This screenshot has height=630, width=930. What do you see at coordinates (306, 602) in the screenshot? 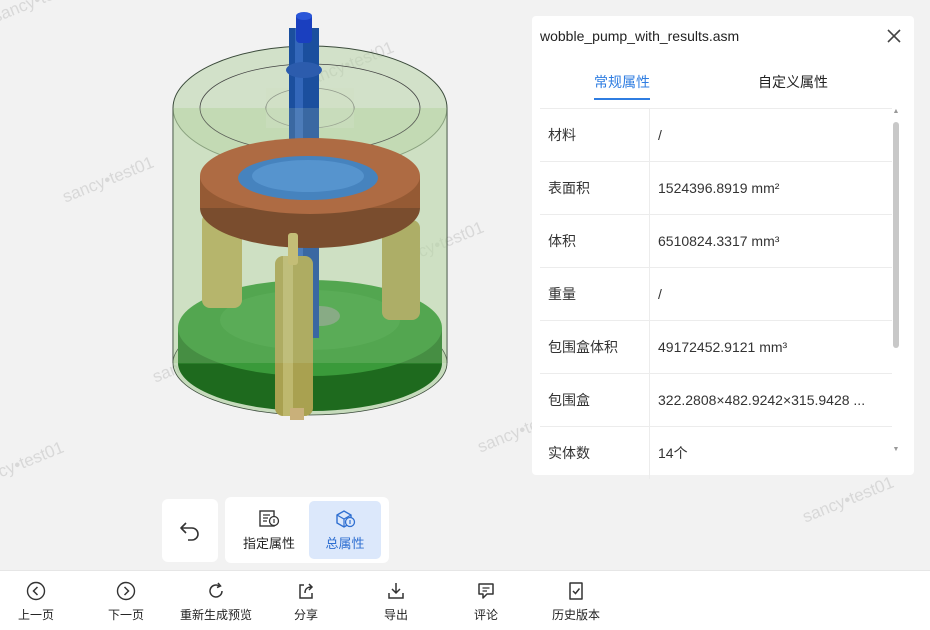
I see `share-button: 分享` at bounding box center [306, 602].